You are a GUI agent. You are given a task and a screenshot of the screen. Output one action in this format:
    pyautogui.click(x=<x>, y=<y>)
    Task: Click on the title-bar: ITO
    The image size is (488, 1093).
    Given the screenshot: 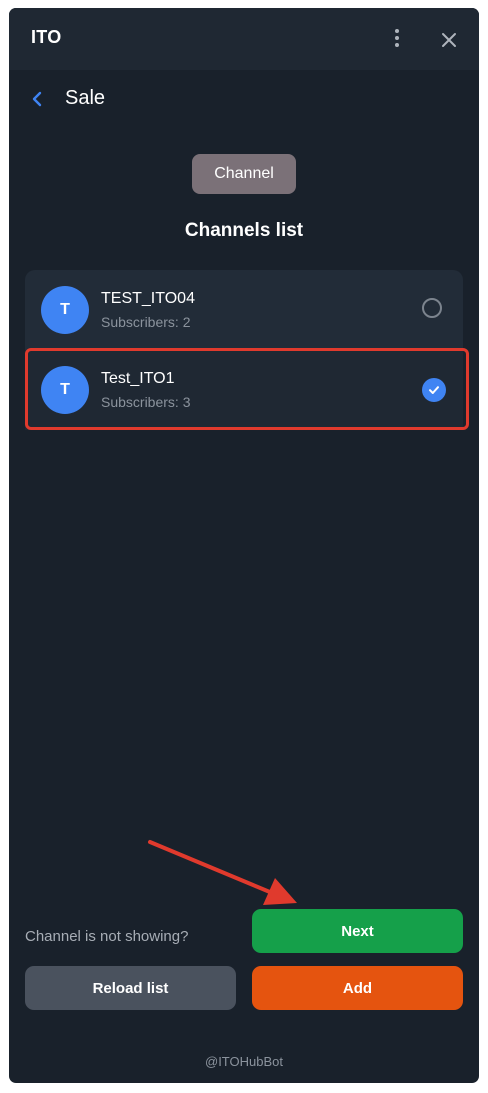 What is the action you would take?
    pyautogui.click(x=244, y=39)
    